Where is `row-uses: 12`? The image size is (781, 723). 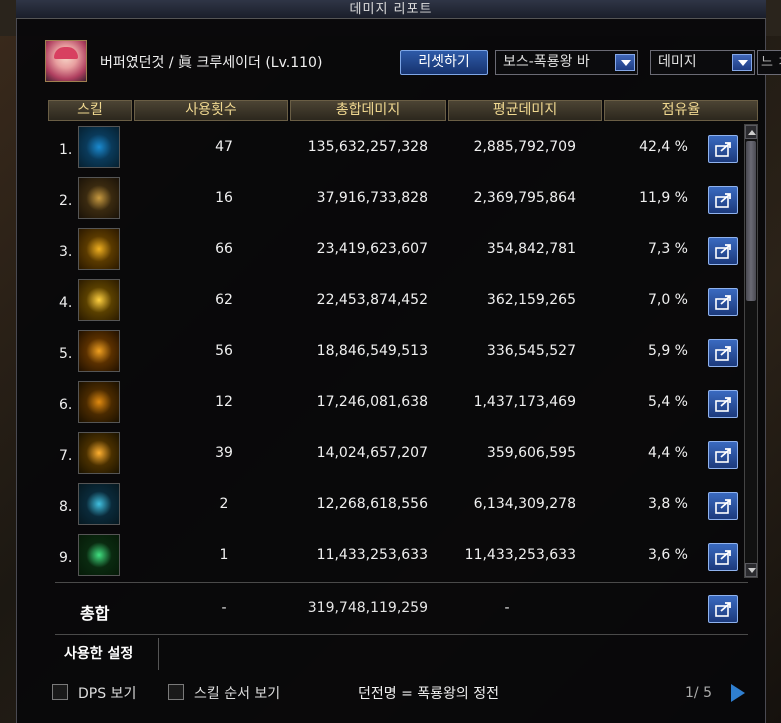 row-uses: 12 is located at coordinates (224, 402).